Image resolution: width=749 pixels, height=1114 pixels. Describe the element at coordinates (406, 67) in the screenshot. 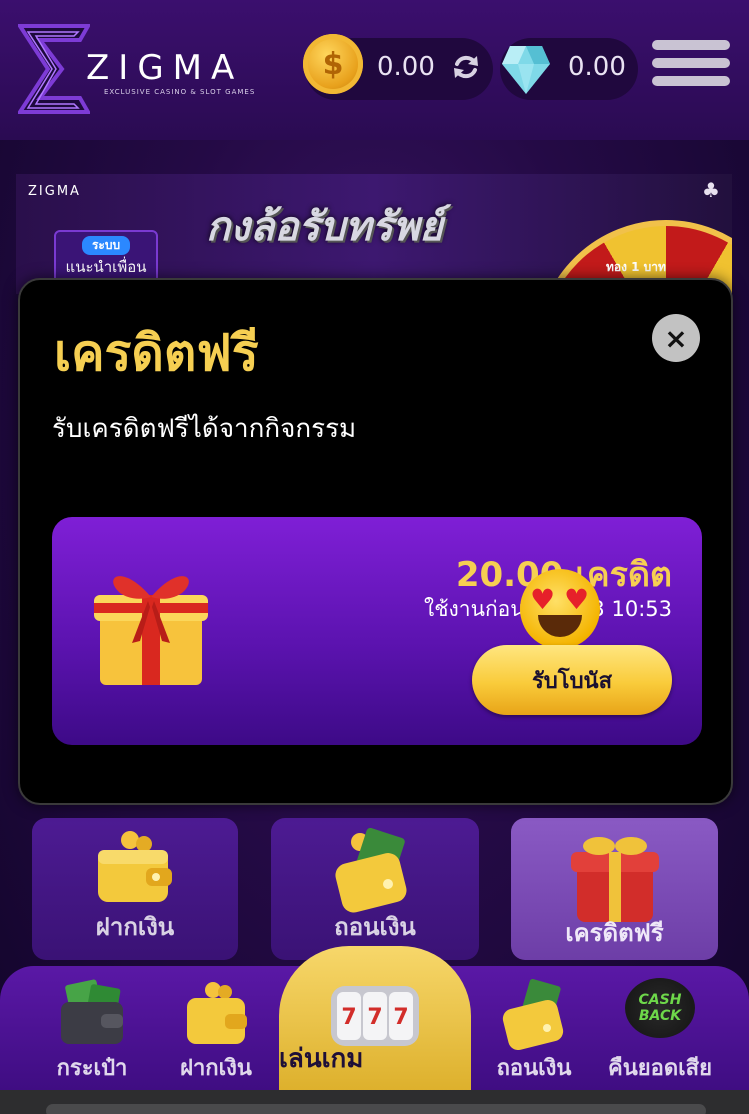

I see `coin-balance: 0.00` at that location.